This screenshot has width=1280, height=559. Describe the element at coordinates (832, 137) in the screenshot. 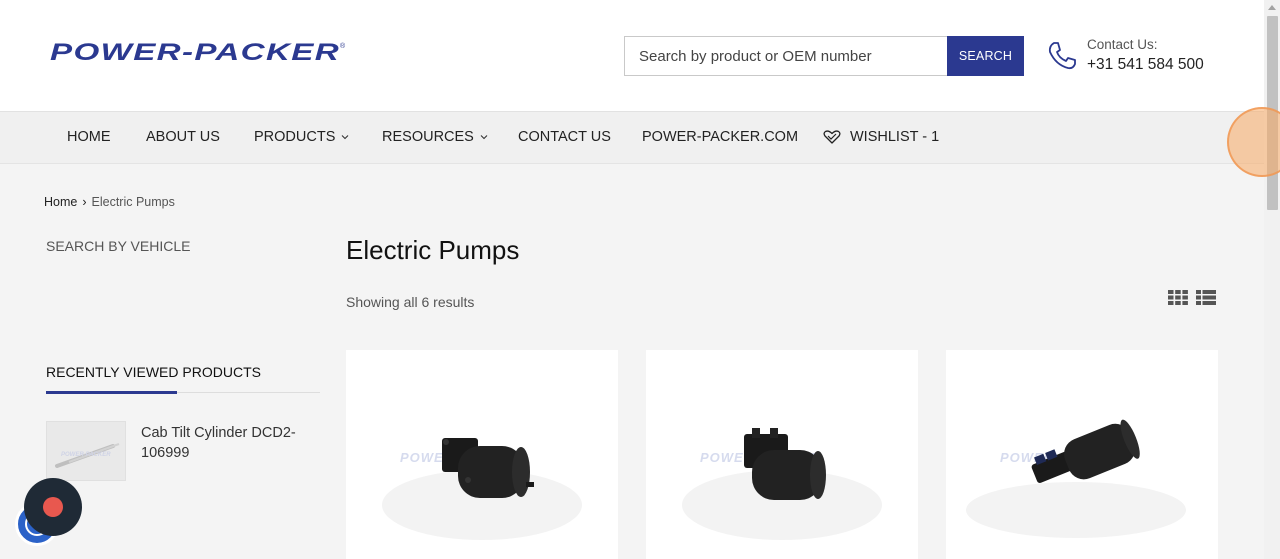

I see `heart-icon` at that location.